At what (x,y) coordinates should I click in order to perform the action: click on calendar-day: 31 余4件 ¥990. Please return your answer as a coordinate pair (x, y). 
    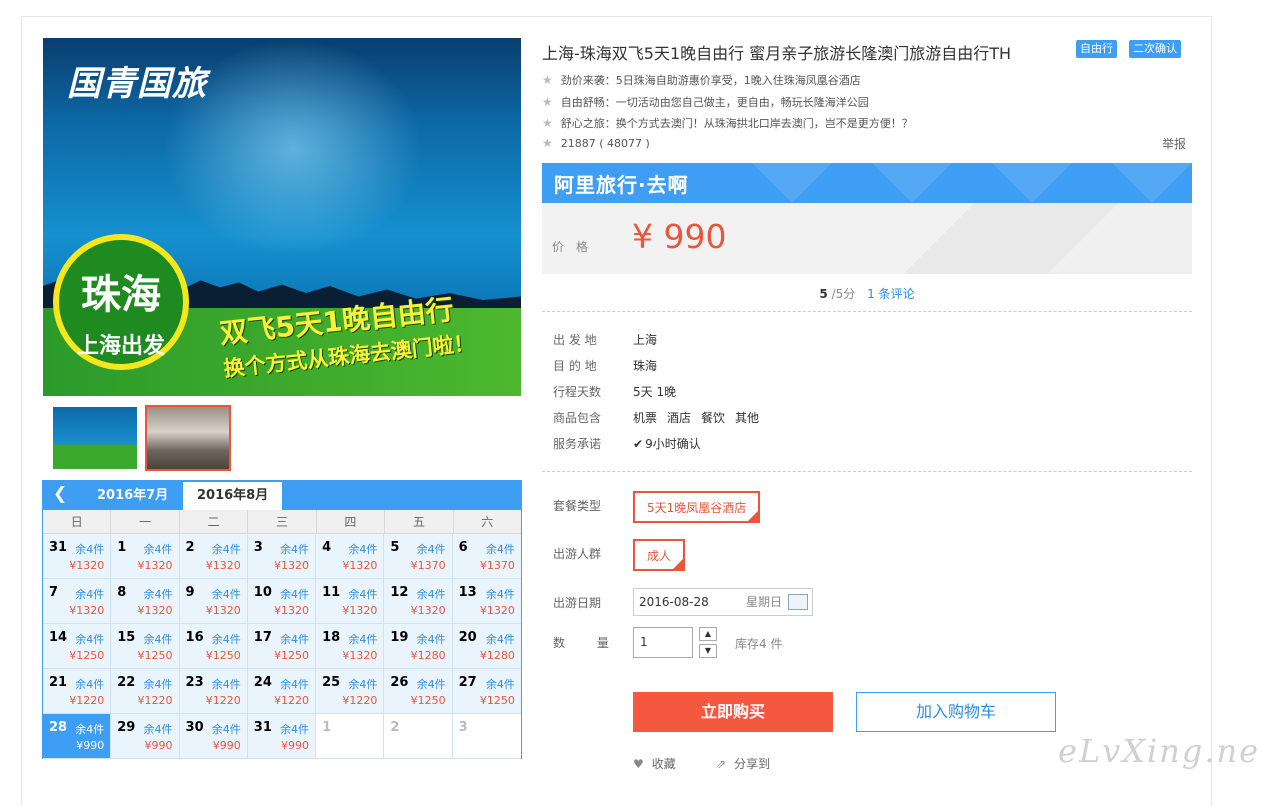
    Looking at the image, I should click on (282, 736).